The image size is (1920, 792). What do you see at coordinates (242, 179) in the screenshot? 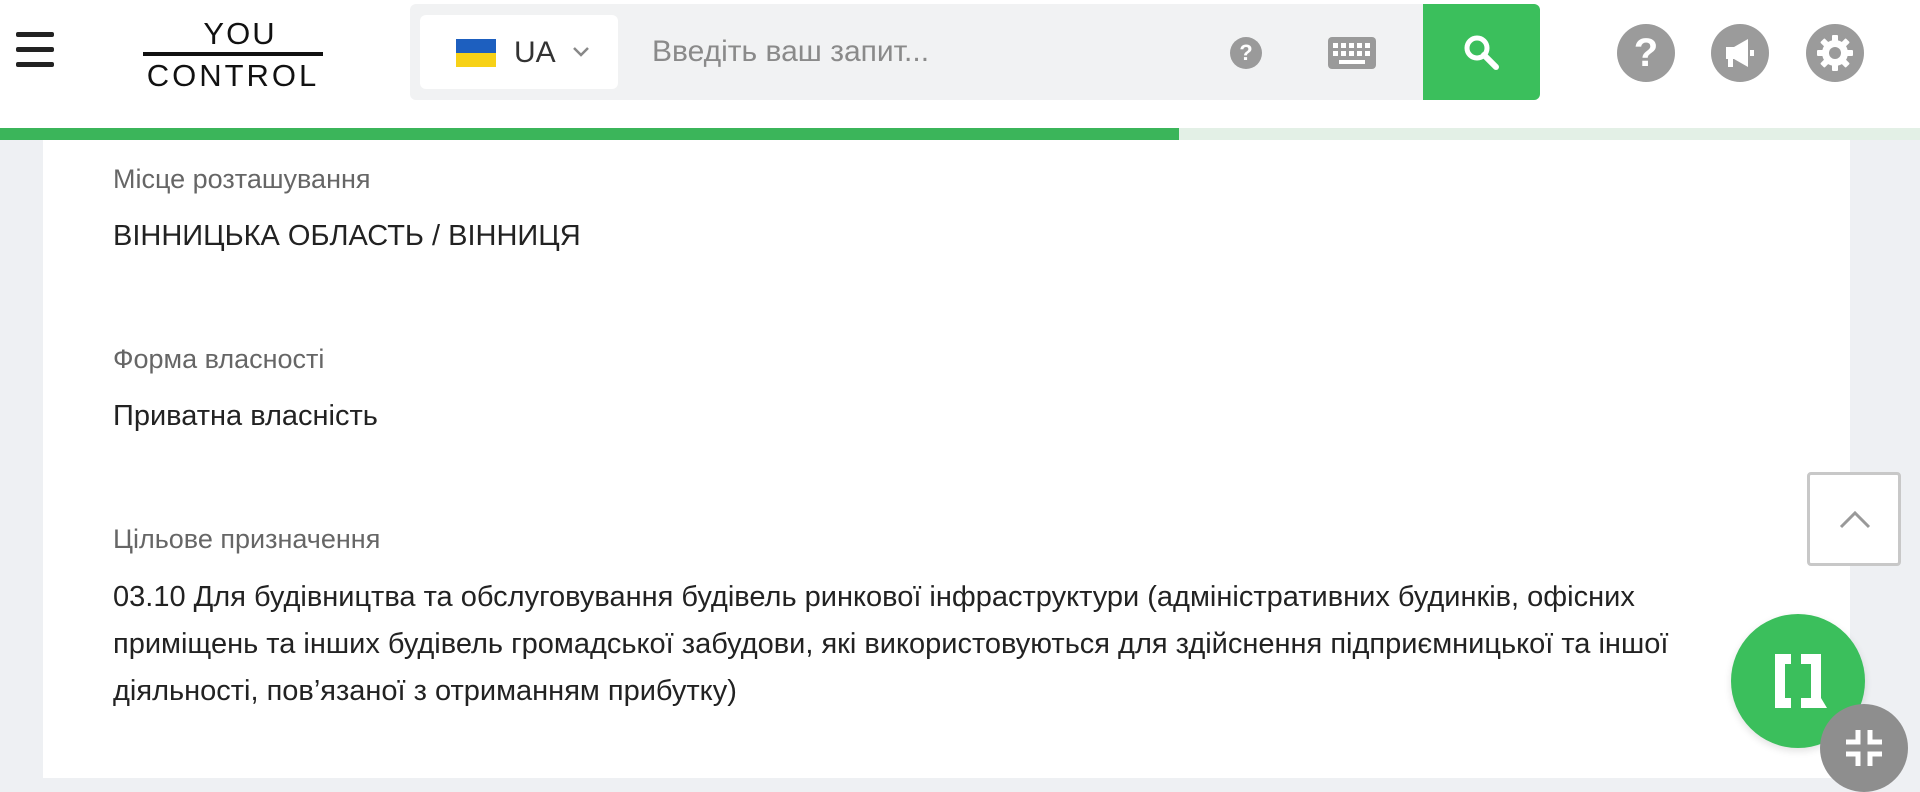
I see `location-label: Місце розташування` at bounding box center [242, 179].